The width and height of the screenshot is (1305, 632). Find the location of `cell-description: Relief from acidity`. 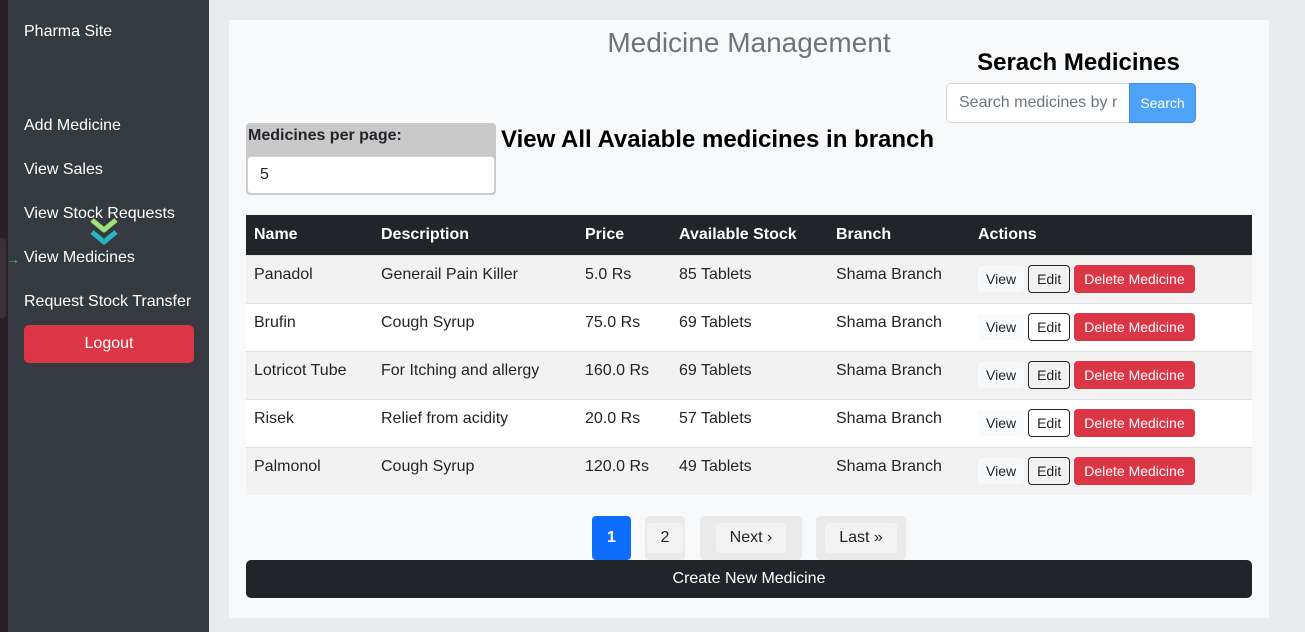

cell-description: Relief from acidity is located at coordinates (475, 422).